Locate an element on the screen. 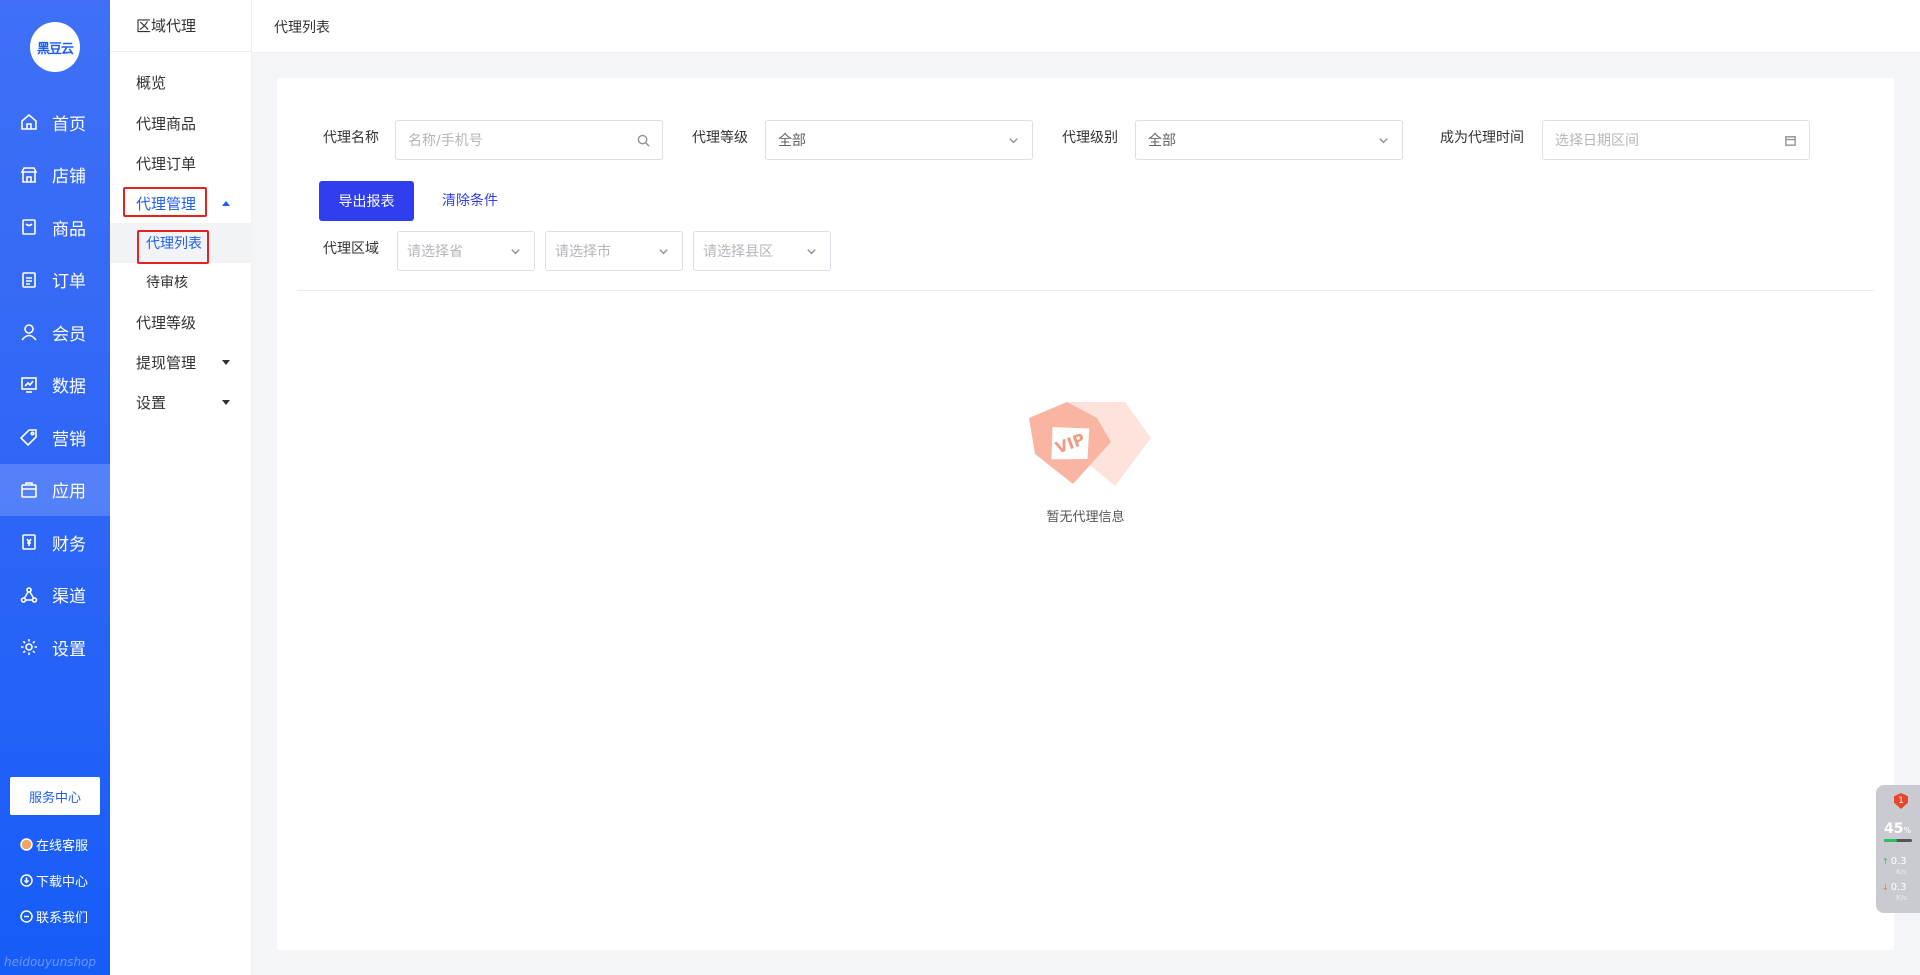 This screenshot has width=1920, height=975. agent-rank-label: 代理级别 is located at coordinates (1090, 138).